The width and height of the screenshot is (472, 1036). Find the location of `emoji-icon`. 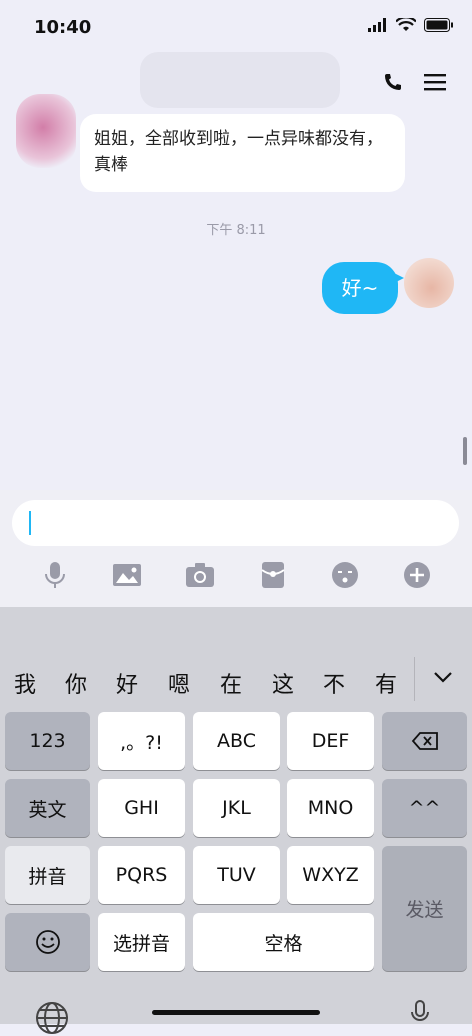

emoji-icon is located at coordinates (345, 575).